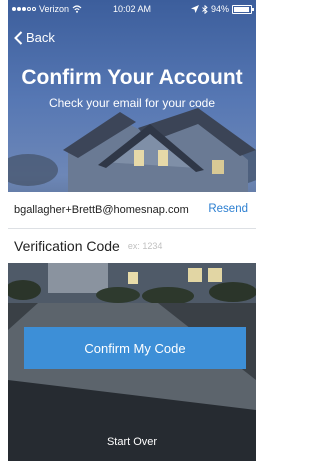 This screenshot has width=320, height=461. I want to click on start-over-button: Start Over, so click(132, 442).